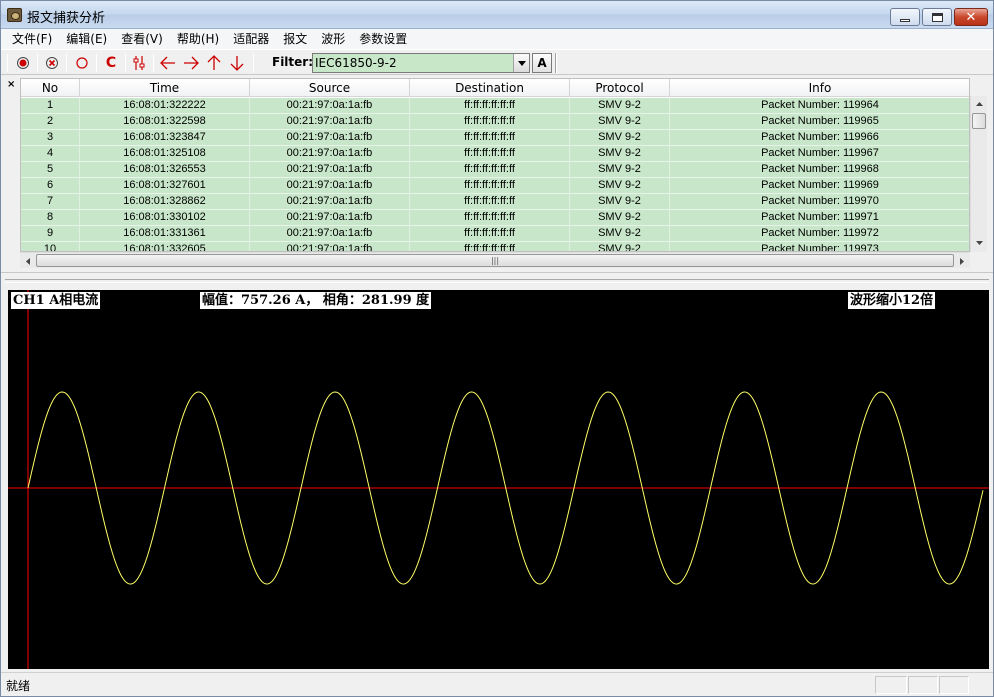  Describe the element at coordinates (165, 246) in the screenshot. I see `cell-time: 16:08:01:332605` at that location.